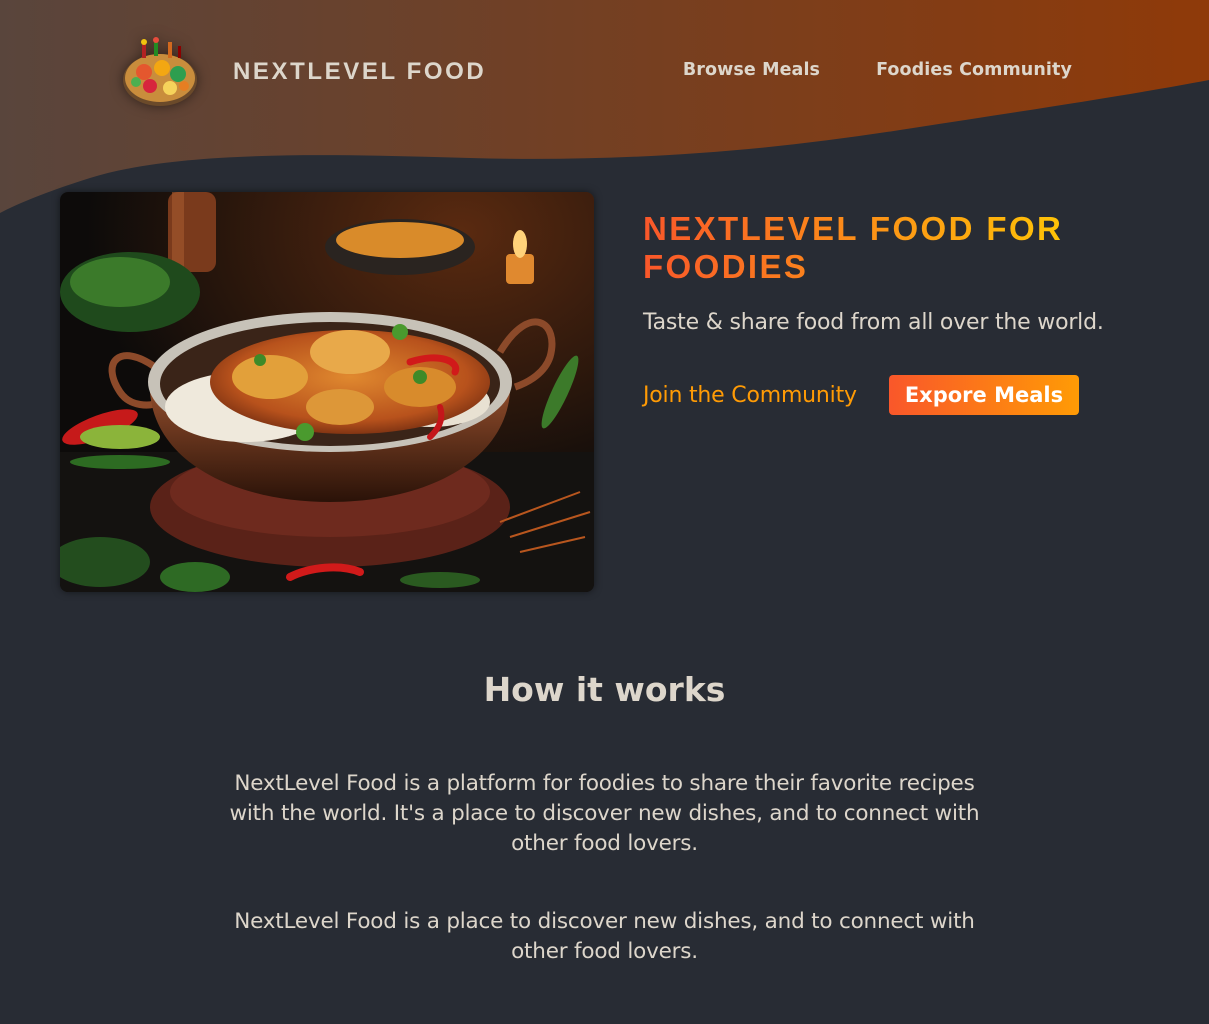 This screenshot has width=1209, height=1024. What do you see at coordinates (974, 70) in the screenshot?
I see `nav-foodies-community: Foodies Community` at bounding box center [974, 70].